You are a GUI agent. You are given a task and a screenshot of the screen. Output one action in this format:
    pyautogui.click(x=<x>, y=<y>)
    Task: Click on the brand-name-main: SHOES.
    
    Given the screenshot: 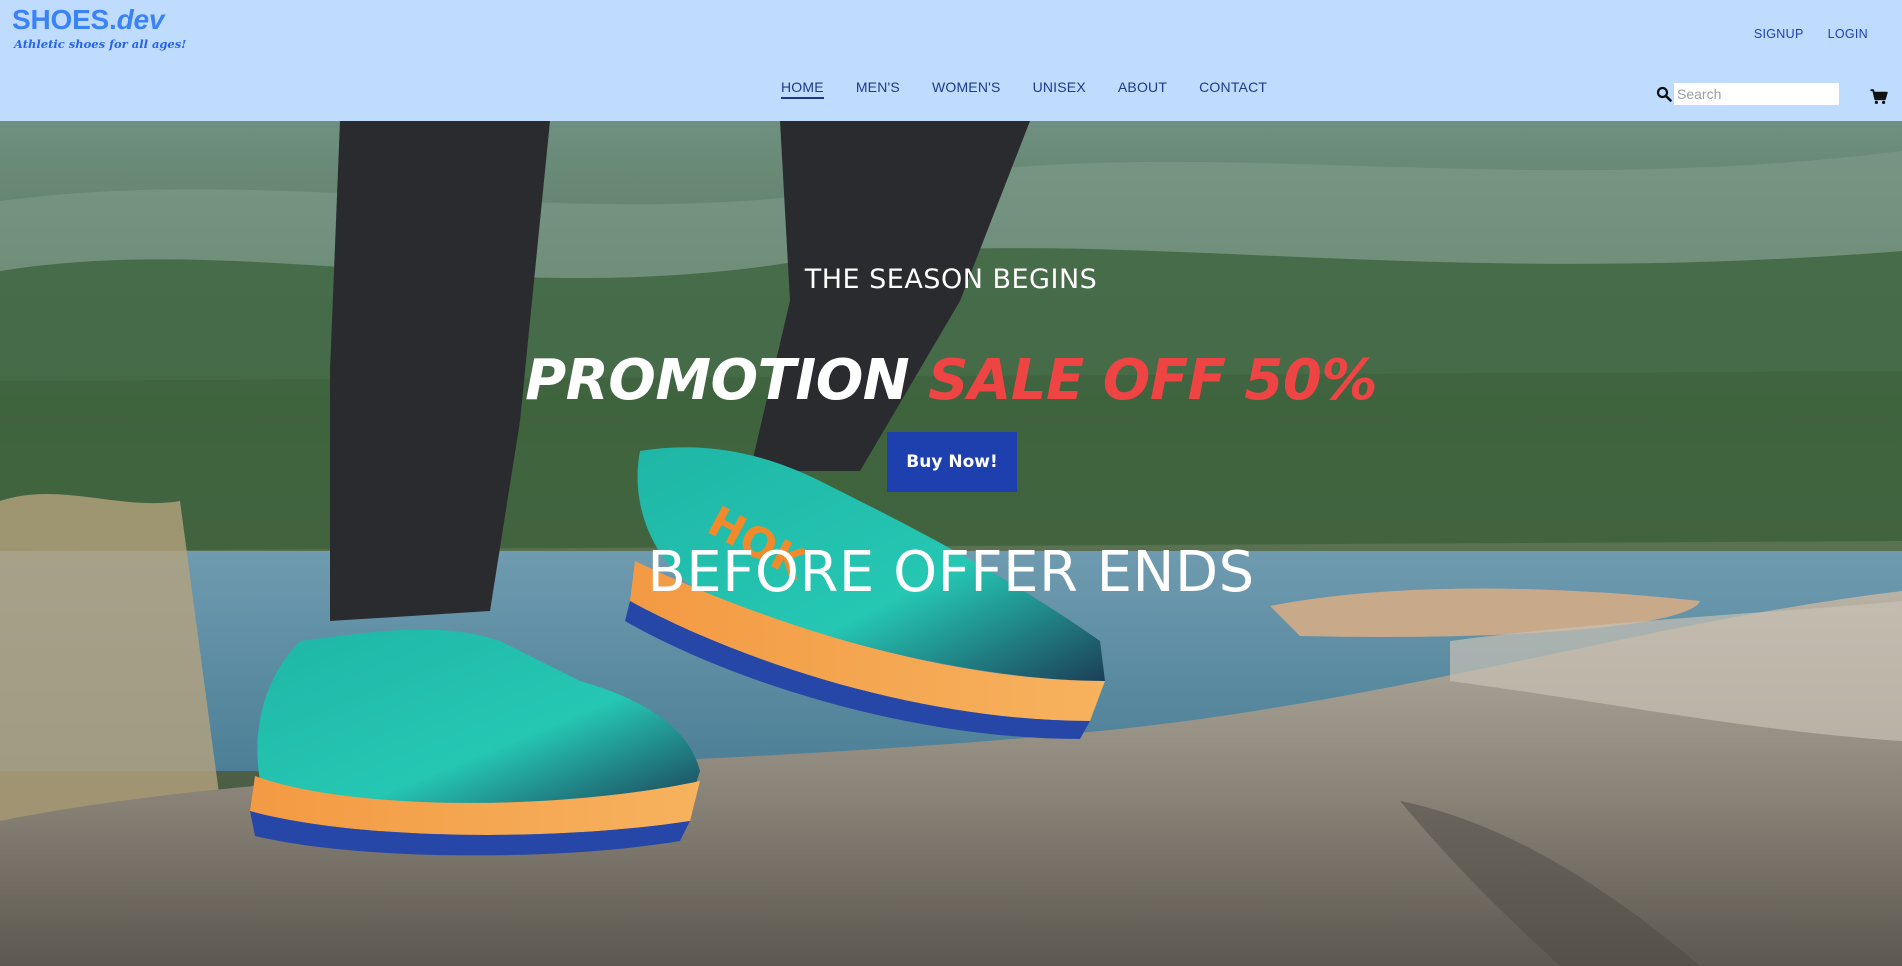 What is the action you would take?
    pyautogui.click(x=64, y=19)
    